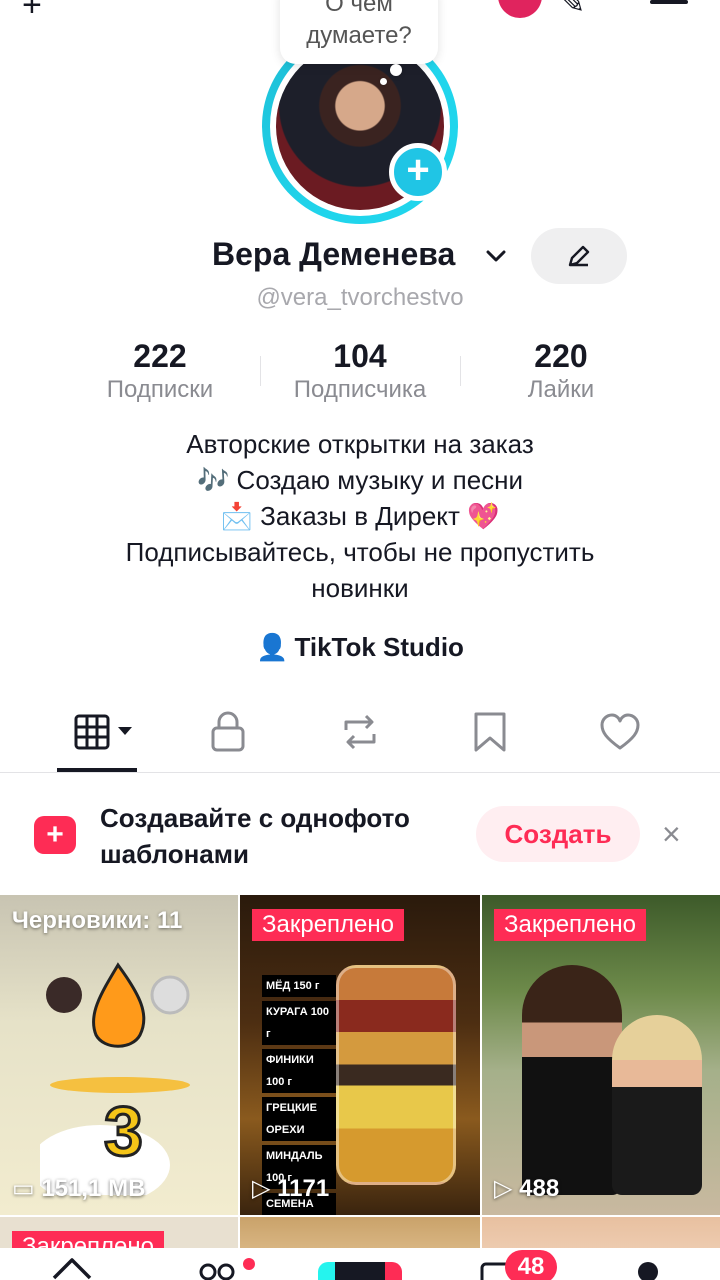  I want to click on profile-icon, so click(648, 1271).